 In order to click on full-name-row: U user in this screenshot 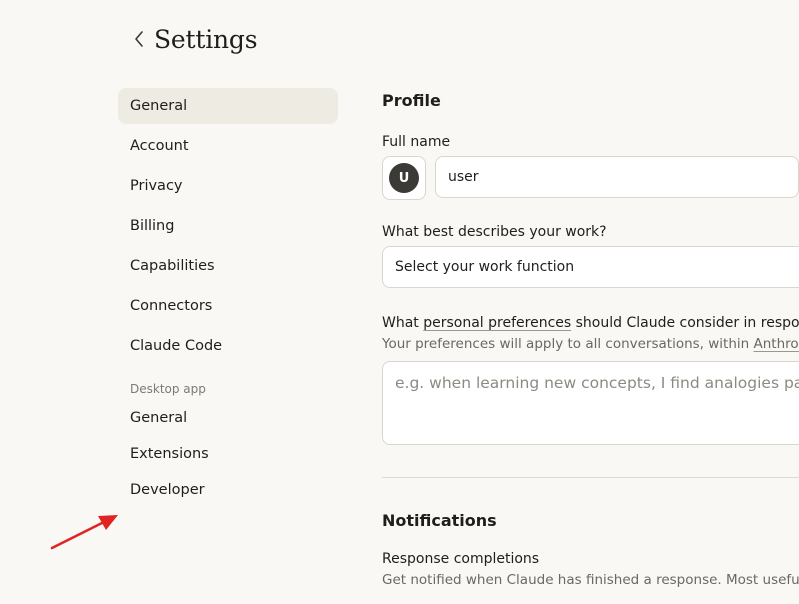, I will do `click(590, 178)`.